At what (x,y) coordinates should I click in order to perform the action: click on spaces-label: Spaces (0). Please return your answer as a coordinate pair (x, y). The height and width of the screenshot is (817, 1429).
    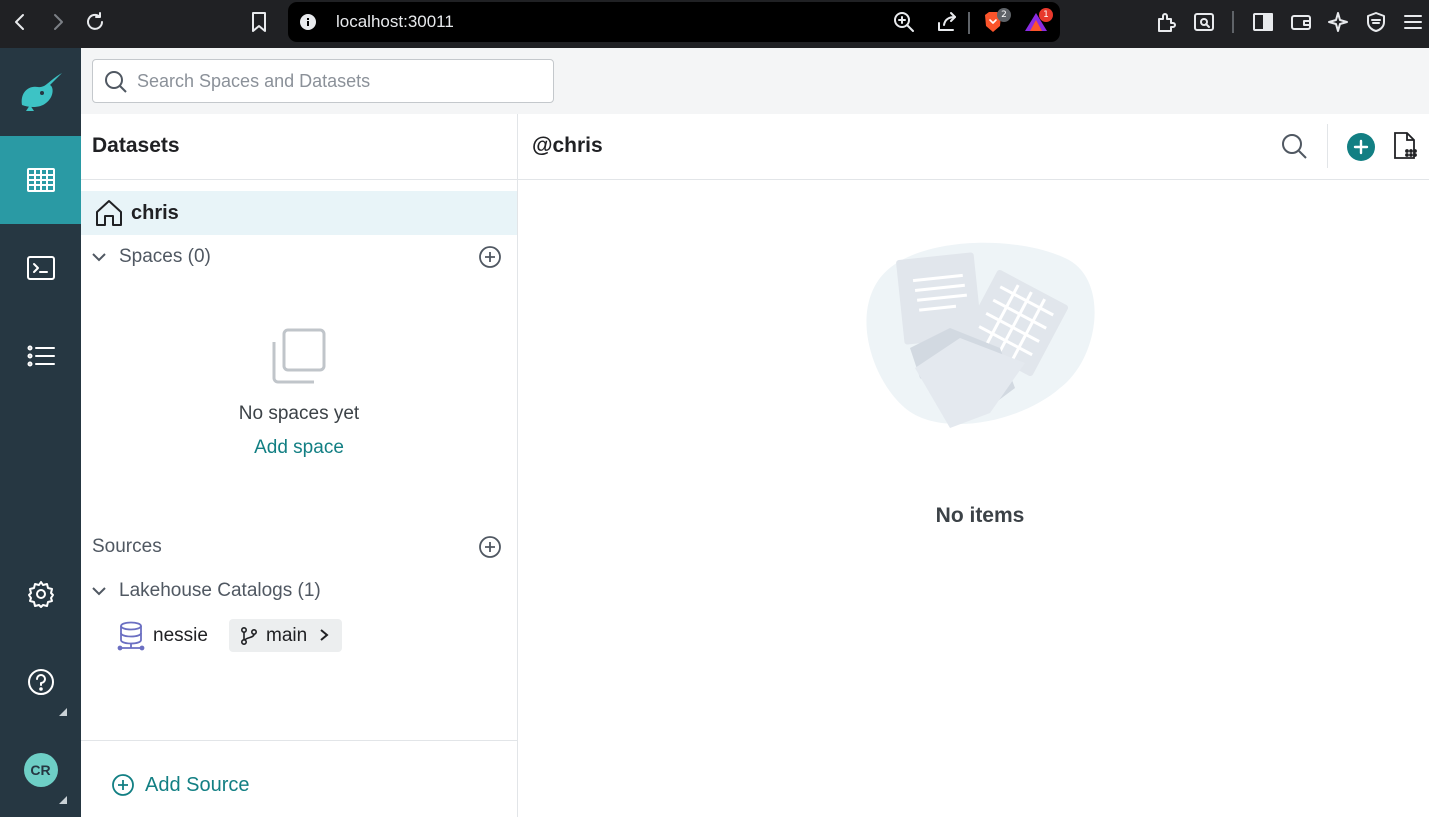
    Looking at the image, I should click on (165, 256).